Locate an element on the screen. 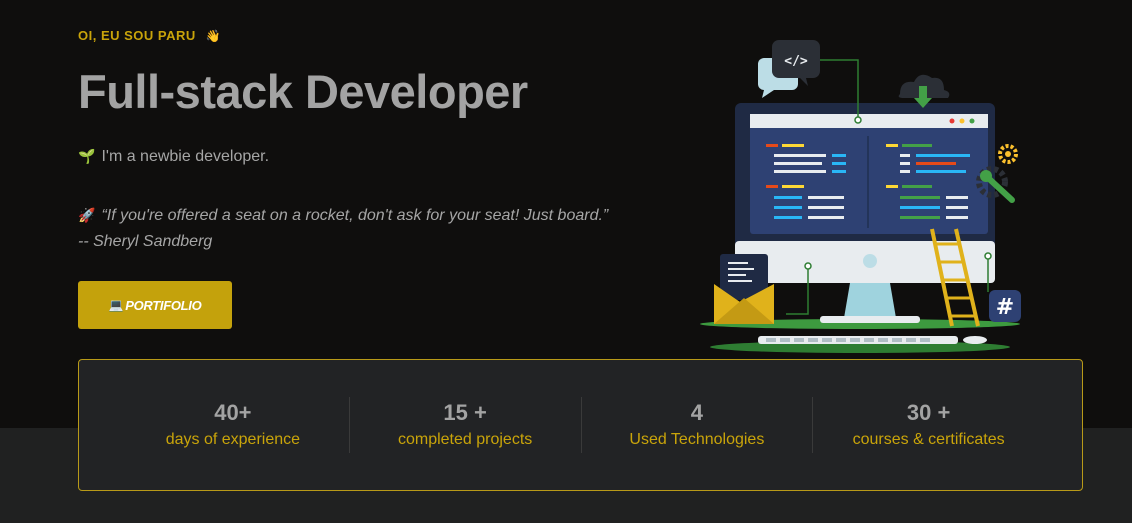 The height and width of the screenshot is (523, 1132). stat-value: 15 + is located at coordinates (465, 412).